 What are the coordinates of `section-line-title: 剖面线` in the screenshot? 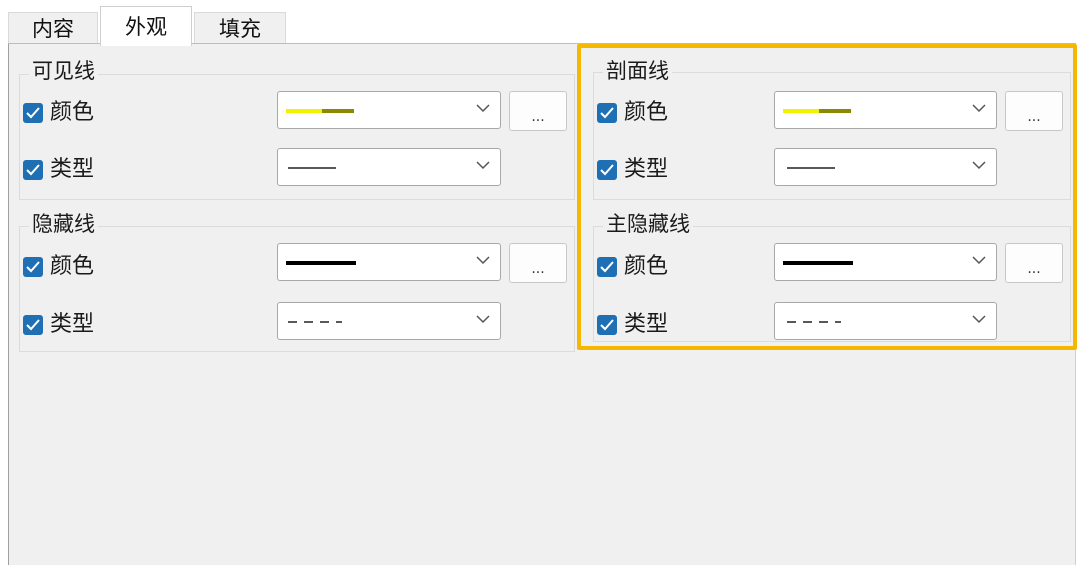 It's located at (637, 71).